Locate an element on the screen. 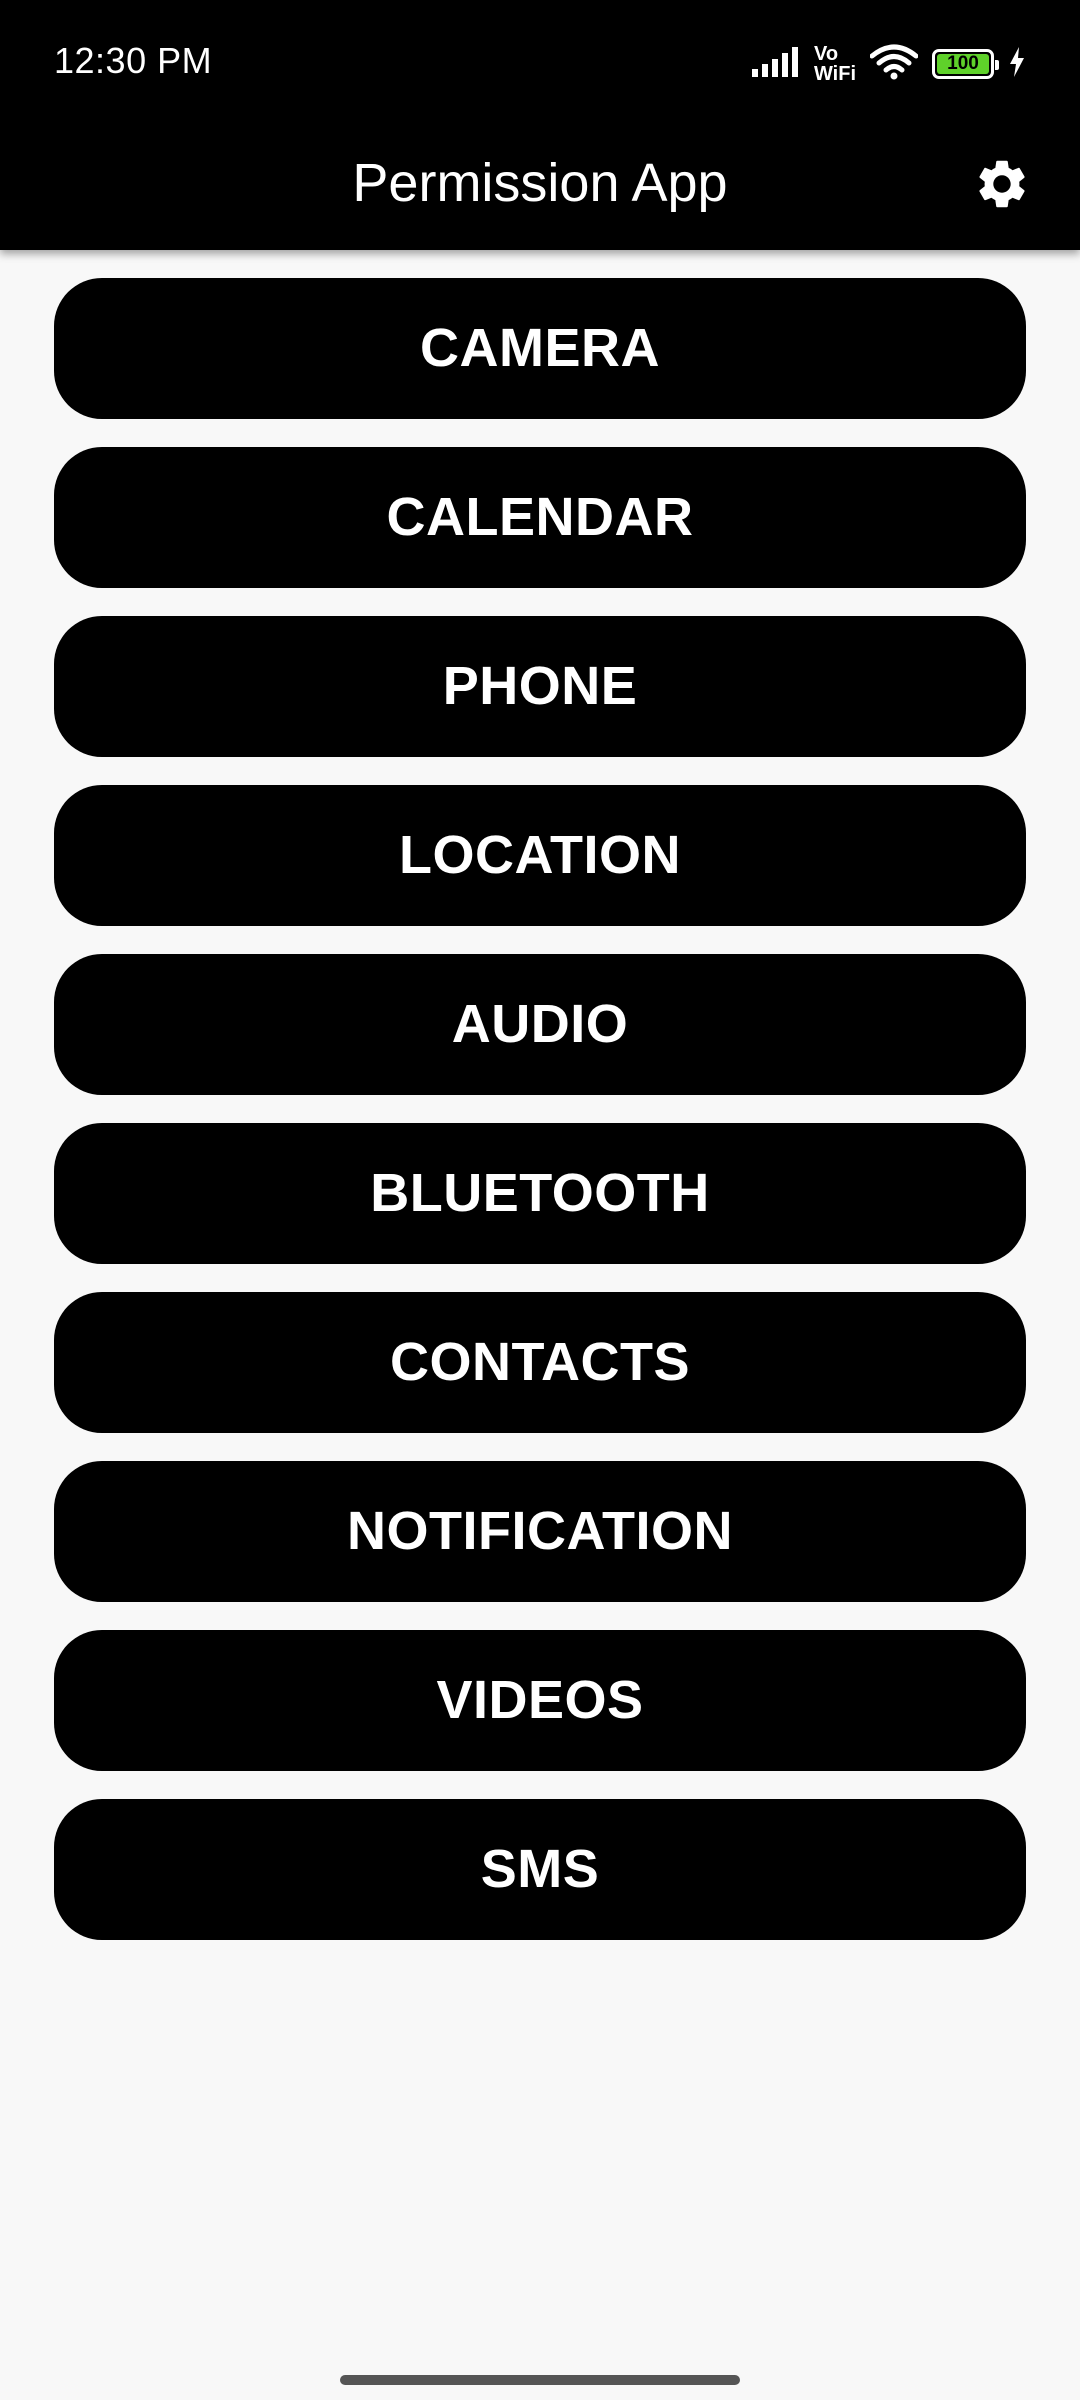 The width and height of the screenshot is (1080, 2400). list-item: VIDEOS is located at coordinates (540, 1700).